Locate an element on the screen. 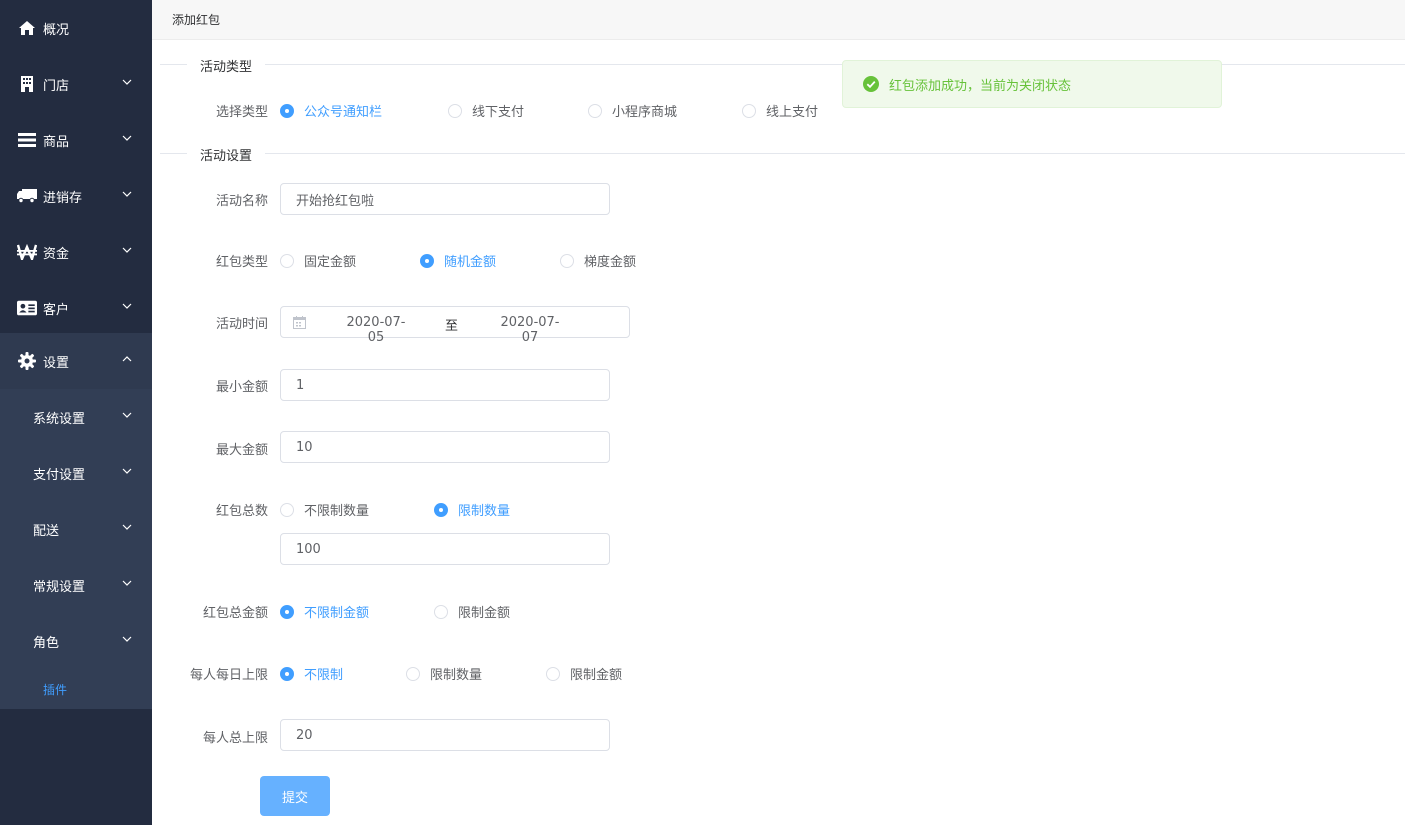 This screenshot has width=1405, height=825. sidebar-item-store: 门店 is located at coordinates (76, 84).